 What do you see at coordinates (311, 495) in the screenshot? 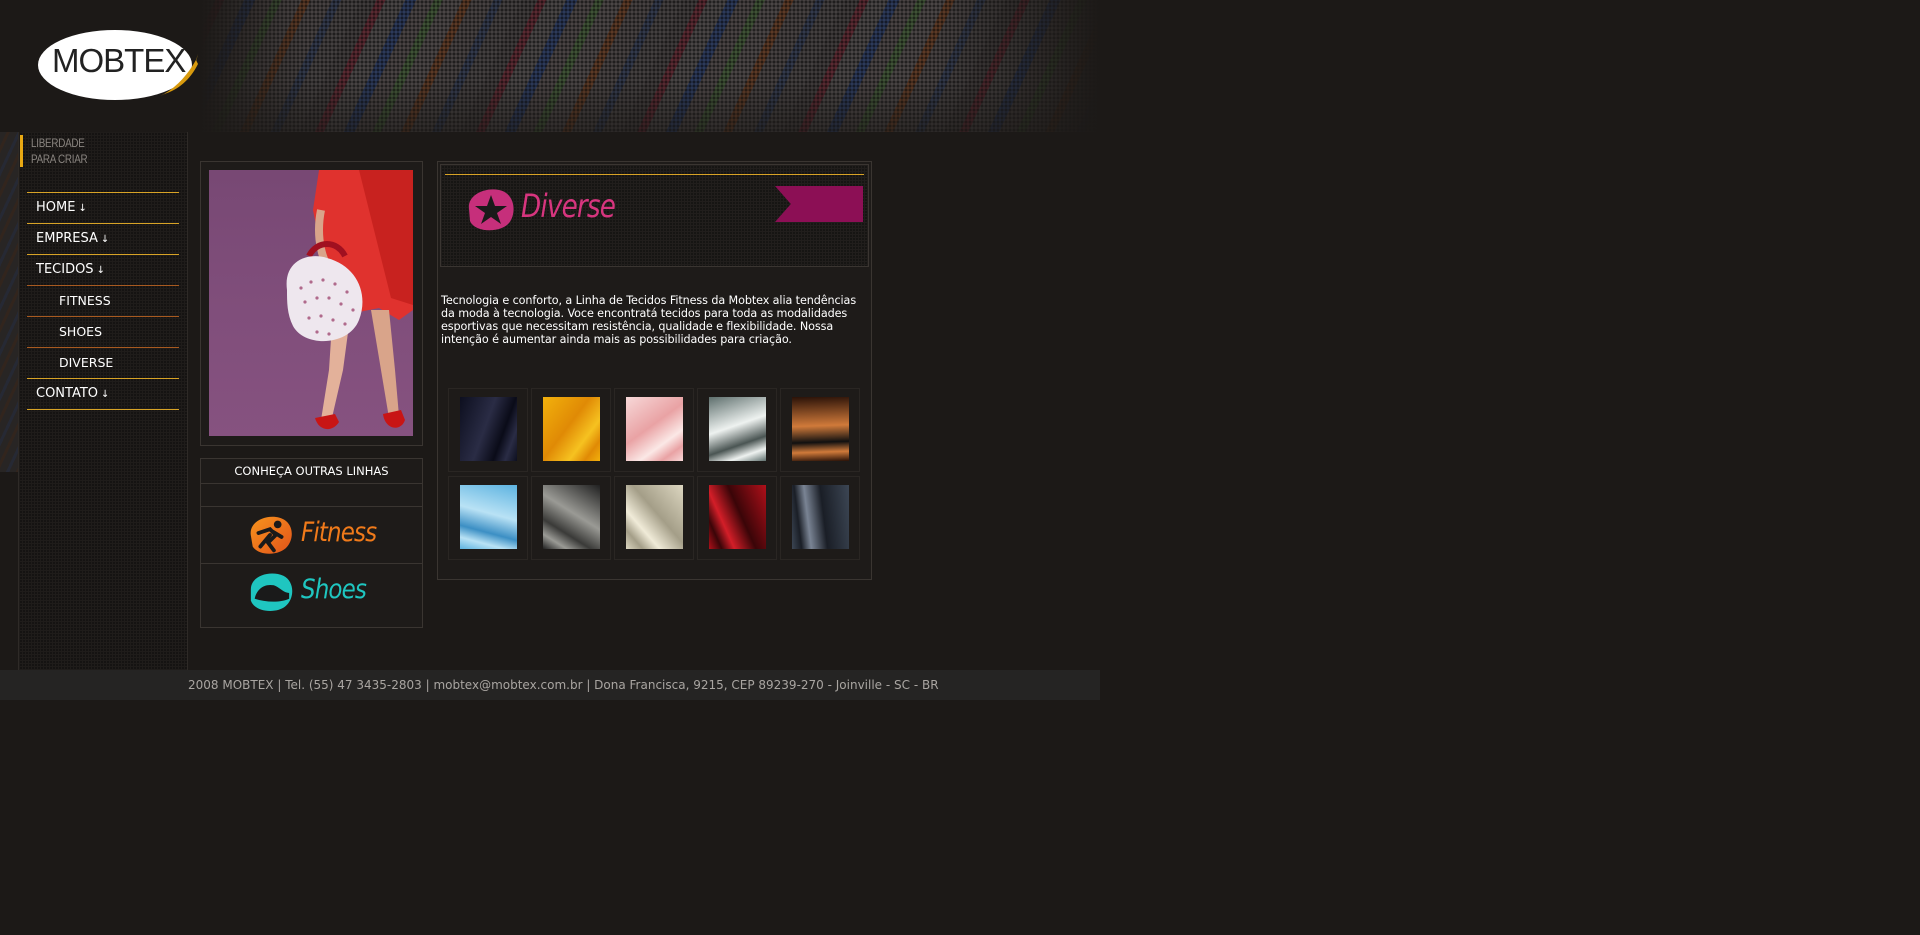
I see `panel-spacer` at bounding box center [311, 495].